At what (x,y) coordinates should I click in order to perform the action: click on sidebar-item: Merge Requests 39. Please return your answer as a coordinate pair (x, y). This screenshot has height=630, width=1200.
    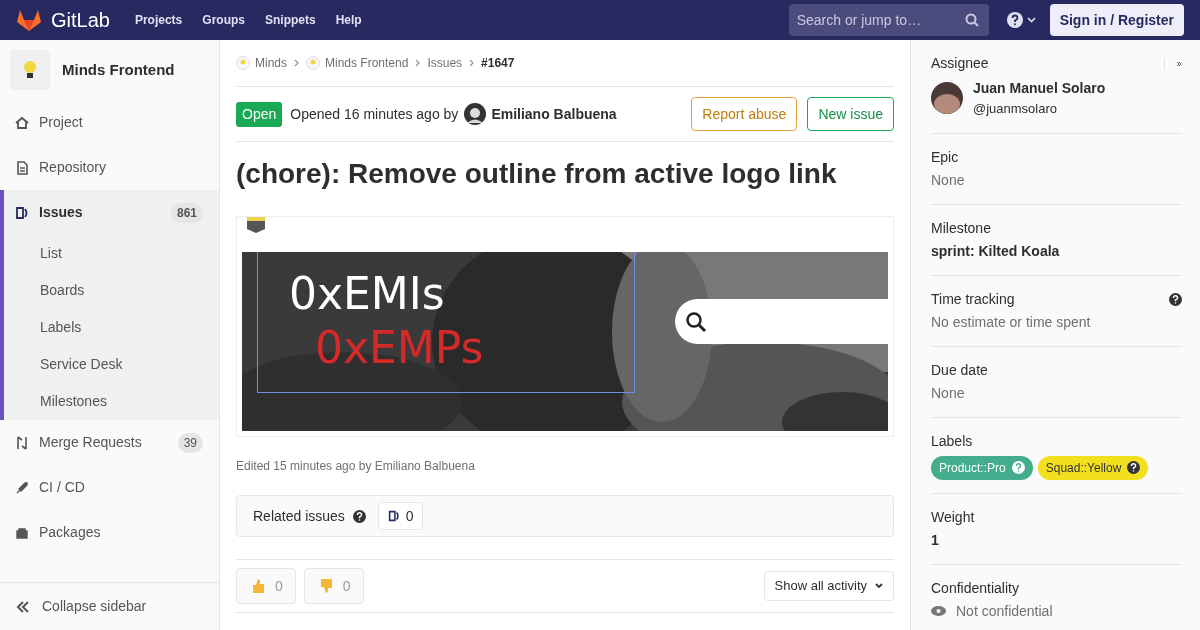
    Looking at the image, I should click on (111, 442).